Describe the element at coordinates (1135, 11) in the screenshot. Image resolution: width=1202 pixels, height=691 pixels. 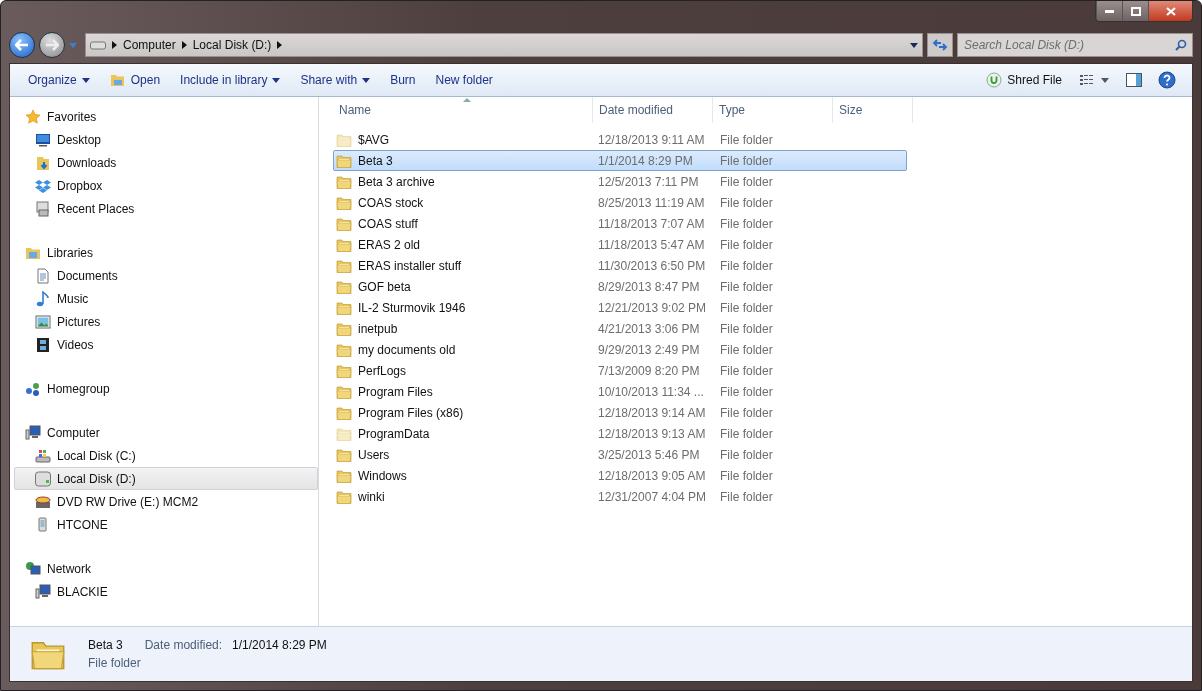
I see `maximize-button` at that location.